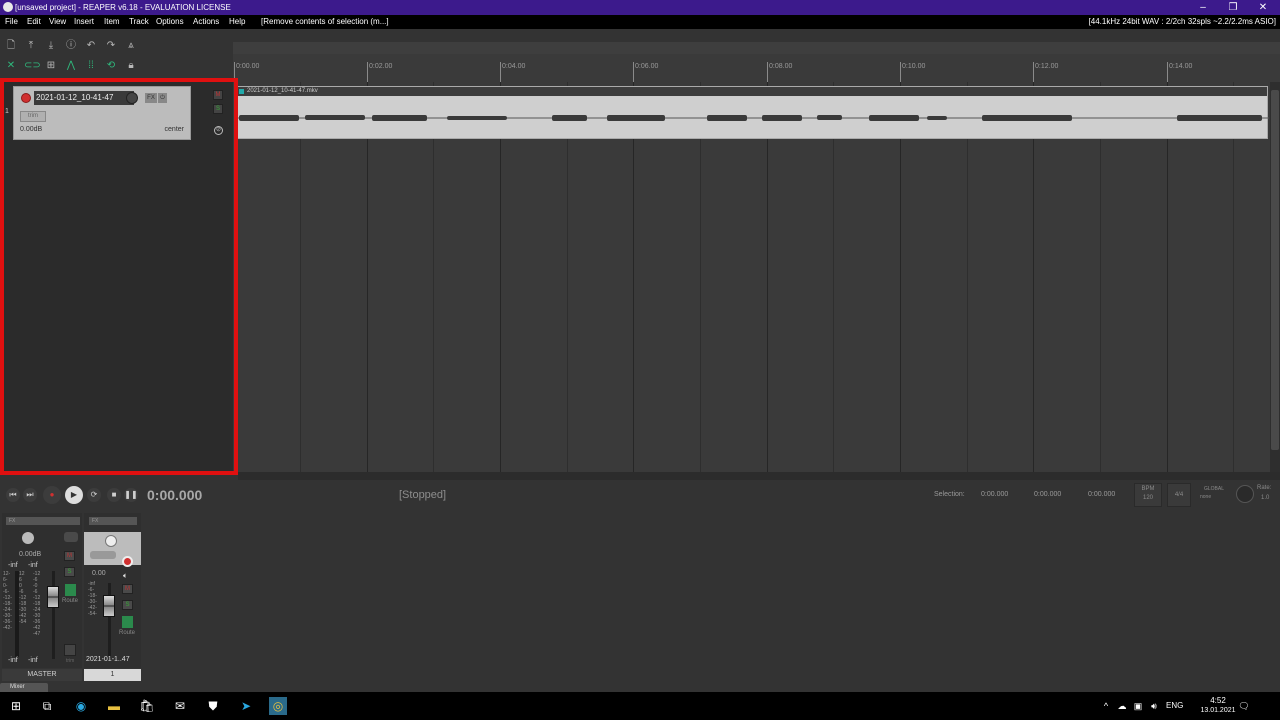  I want to click on master-fader, so click(53, 597).